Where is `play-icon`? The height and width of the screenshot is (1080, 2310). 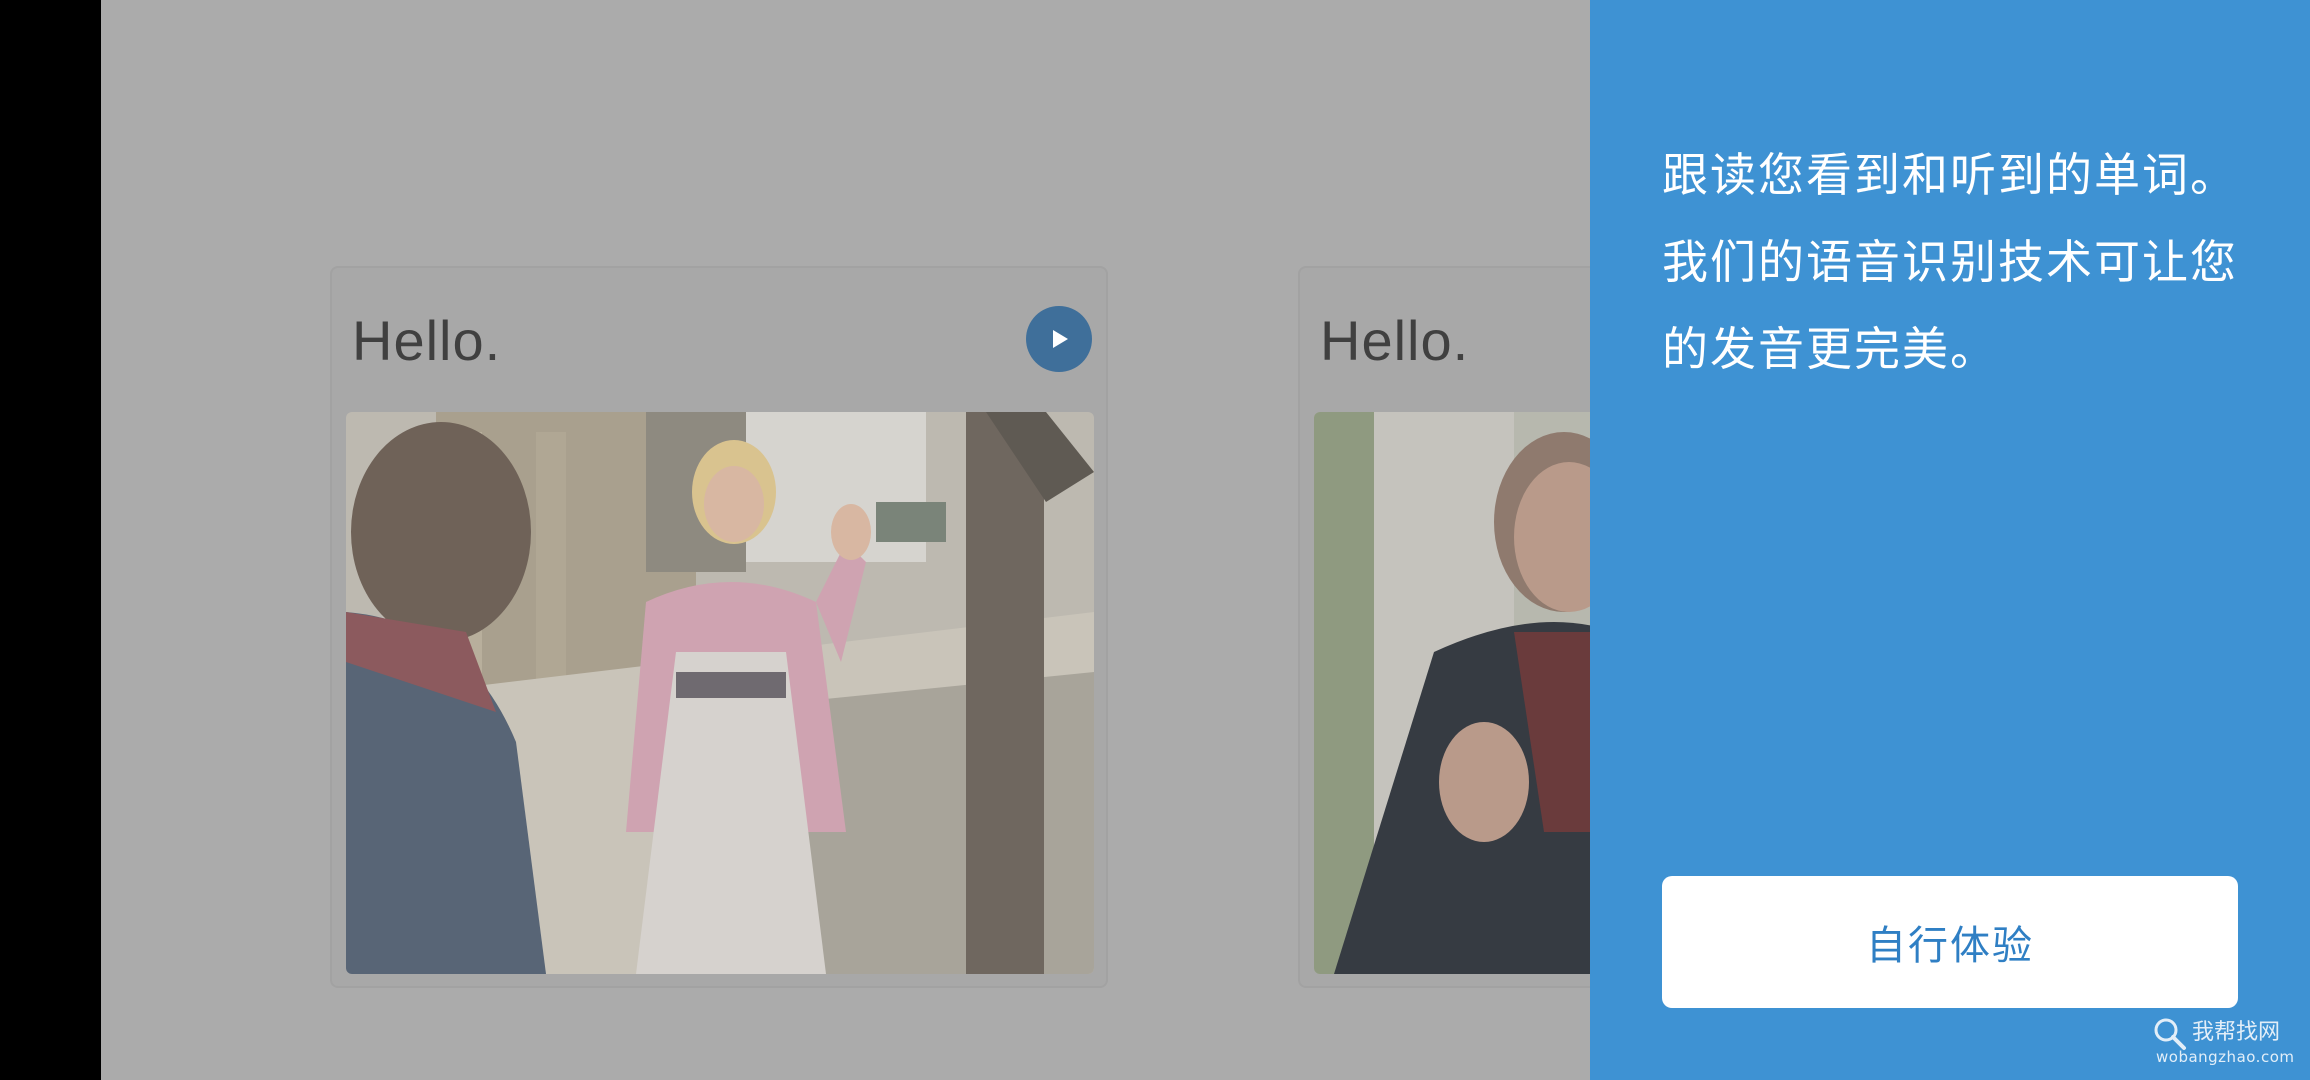 play-icon is located at coordinates (1060, 339).